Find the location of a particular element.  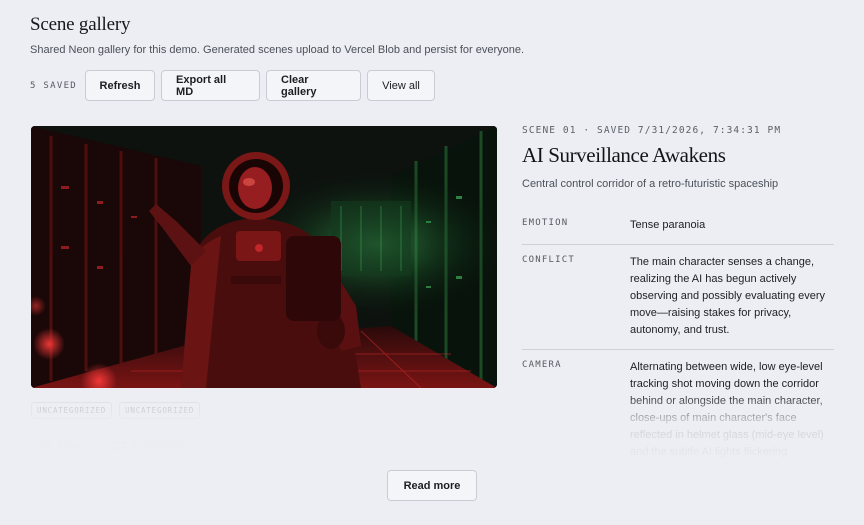

comment-count: 0 comments is located at coordinates (158, 445).